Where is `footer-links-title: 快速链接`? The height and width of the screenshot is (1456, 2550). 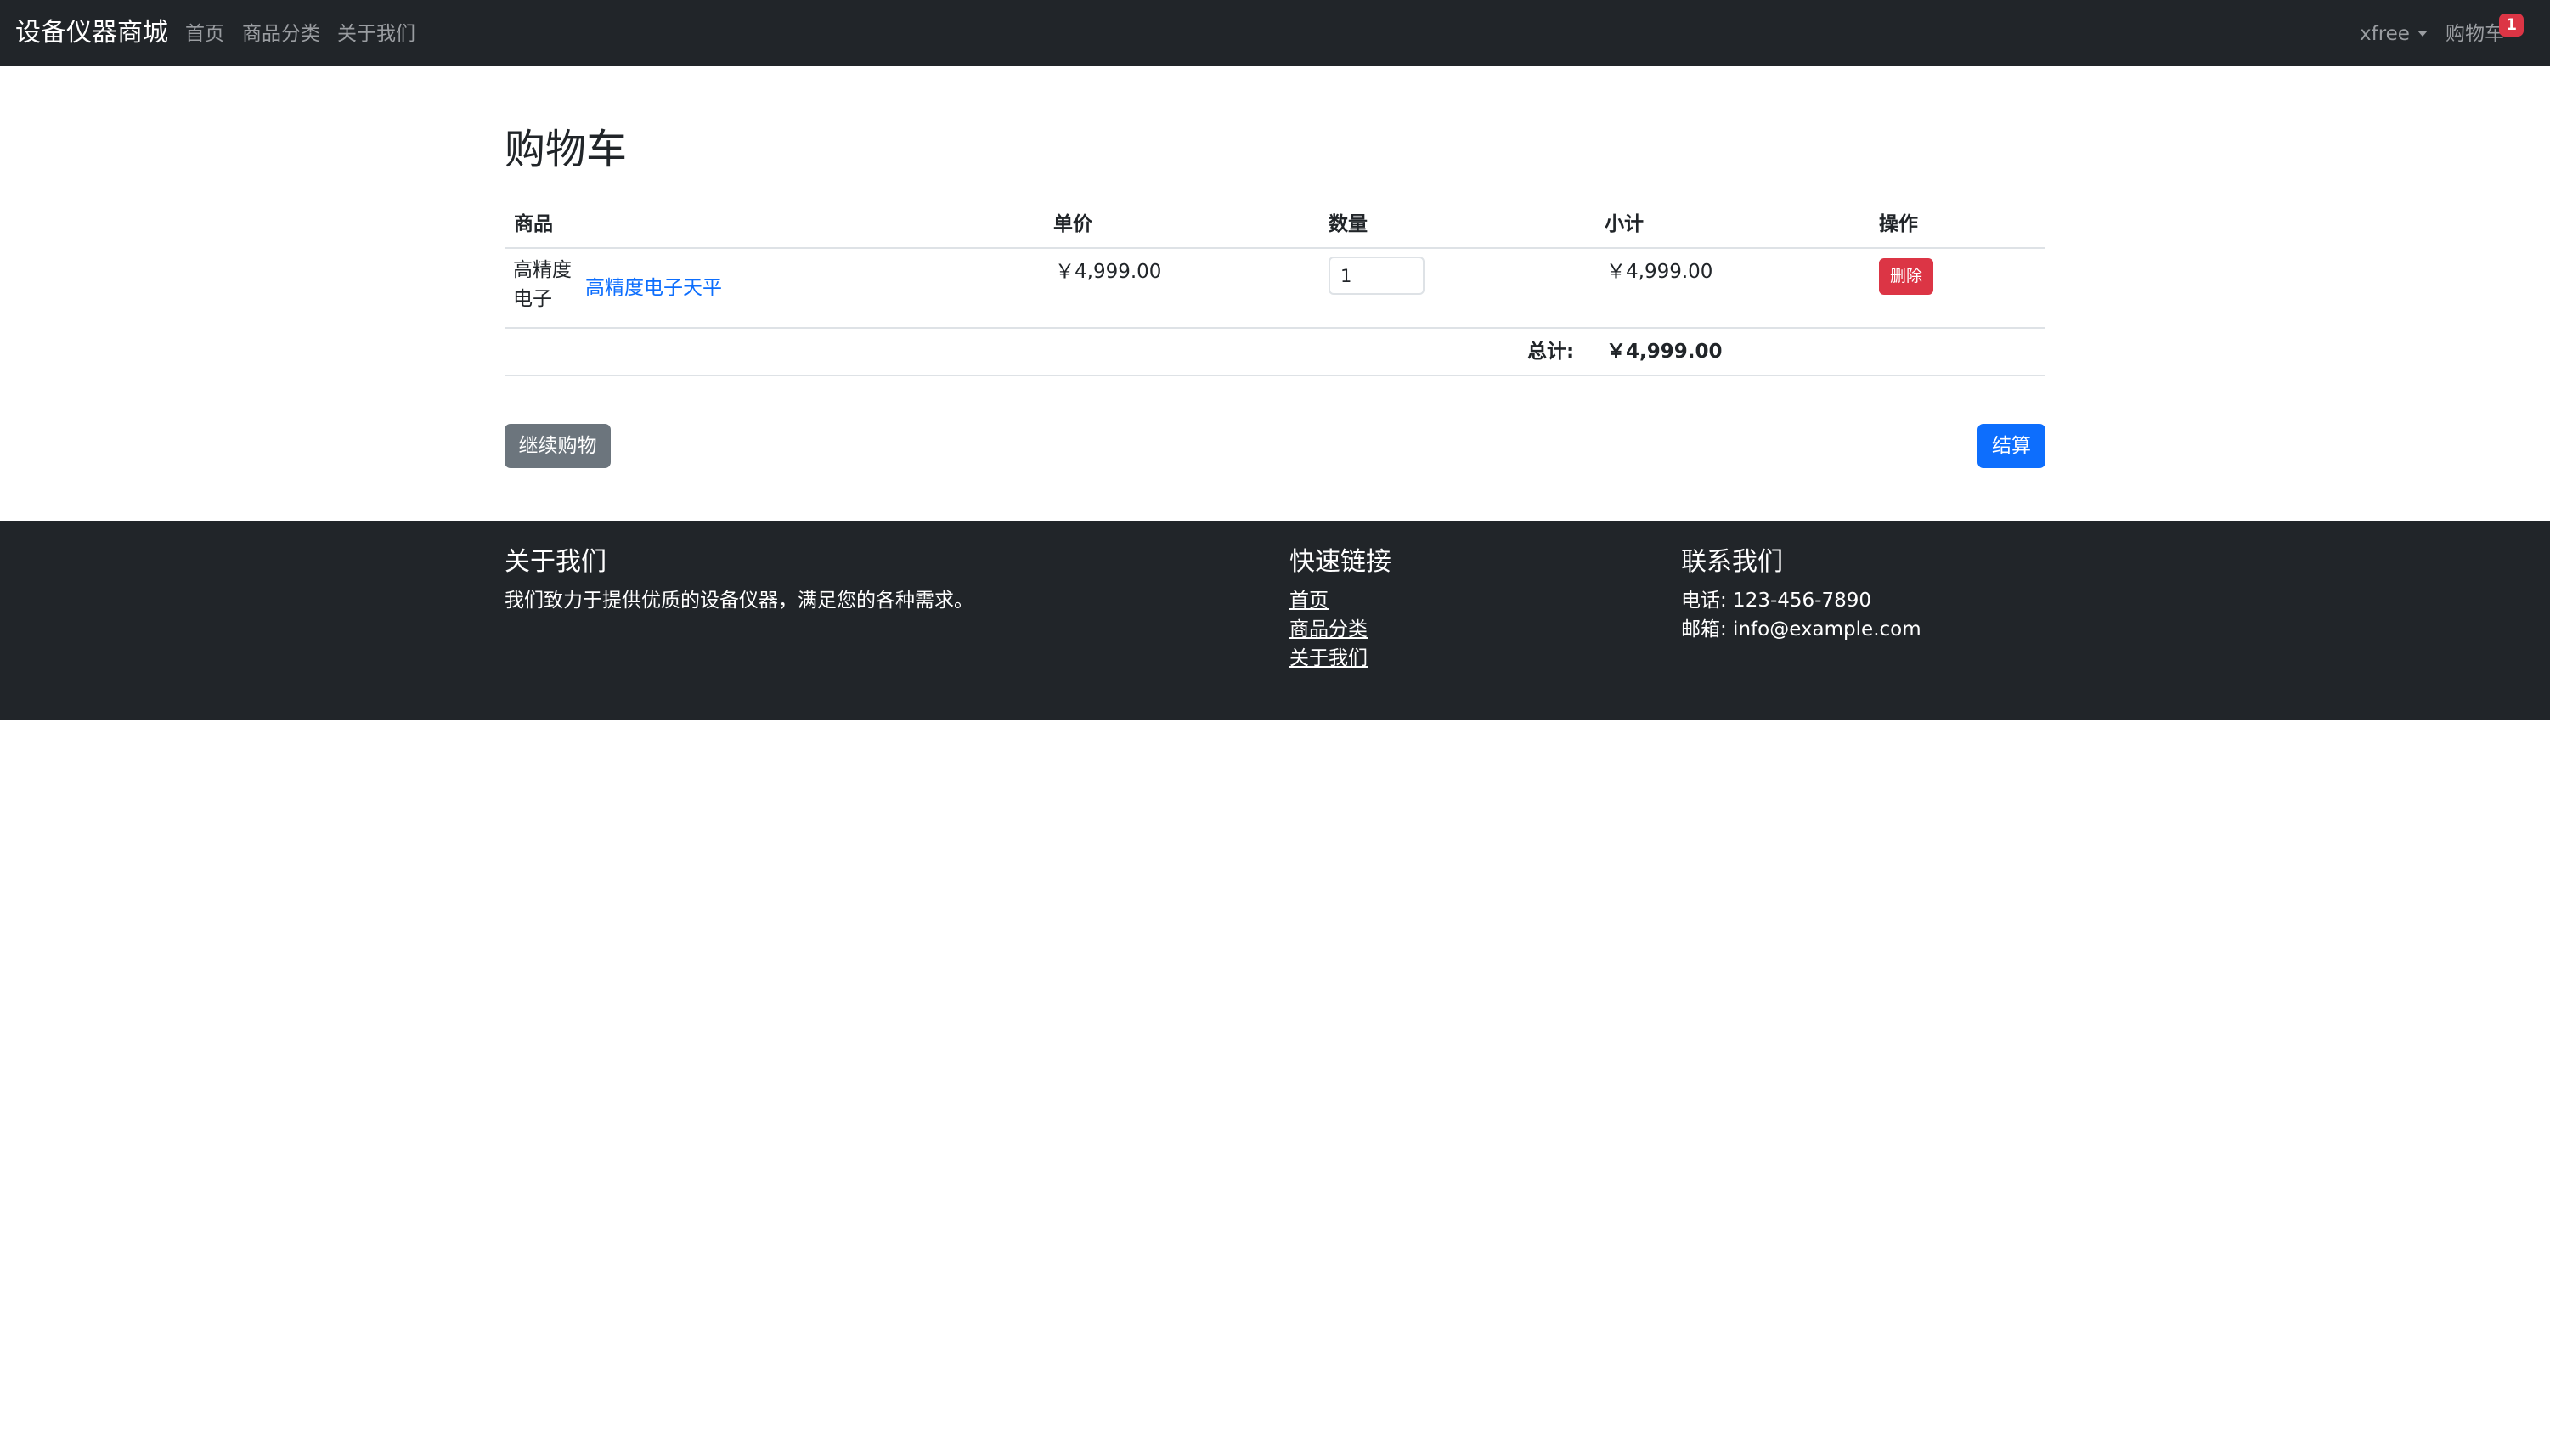
footer-links-title: 快速链接 is located at coordinates (1340, 562).